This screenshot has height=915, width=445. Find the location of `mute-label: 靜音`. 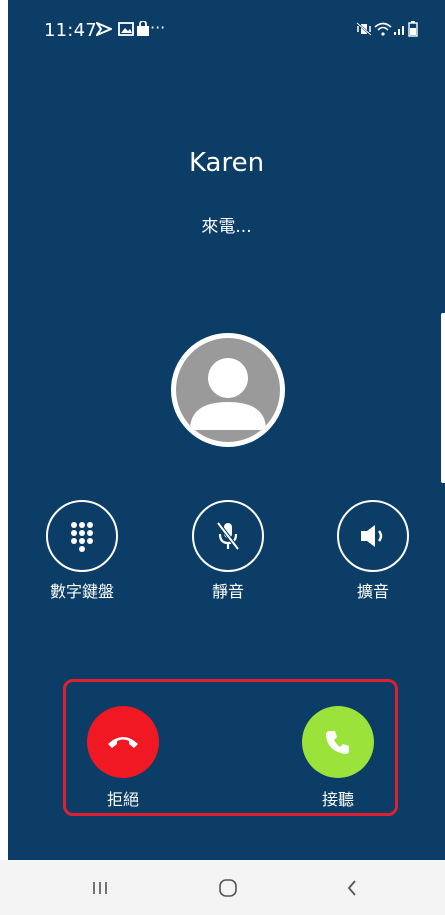

mute-label: 靜音 is located at coordinates (227, 591).